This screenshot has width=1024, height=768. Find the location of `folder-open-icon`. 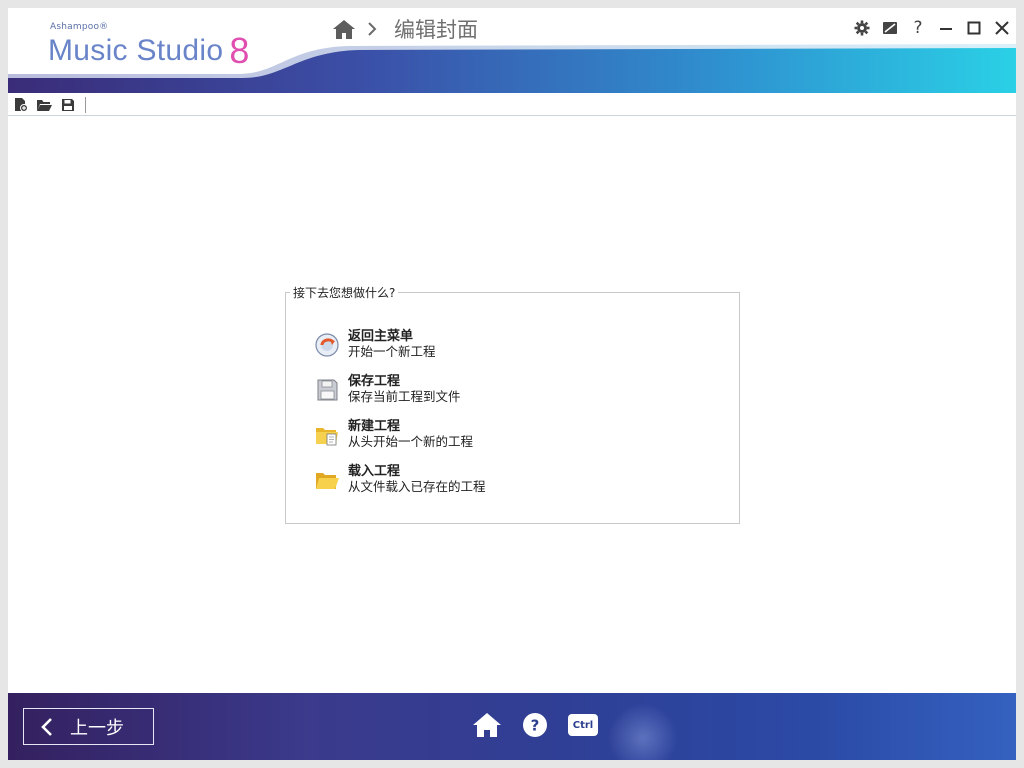

folder-open-icon is located at coordinates (44, 105).